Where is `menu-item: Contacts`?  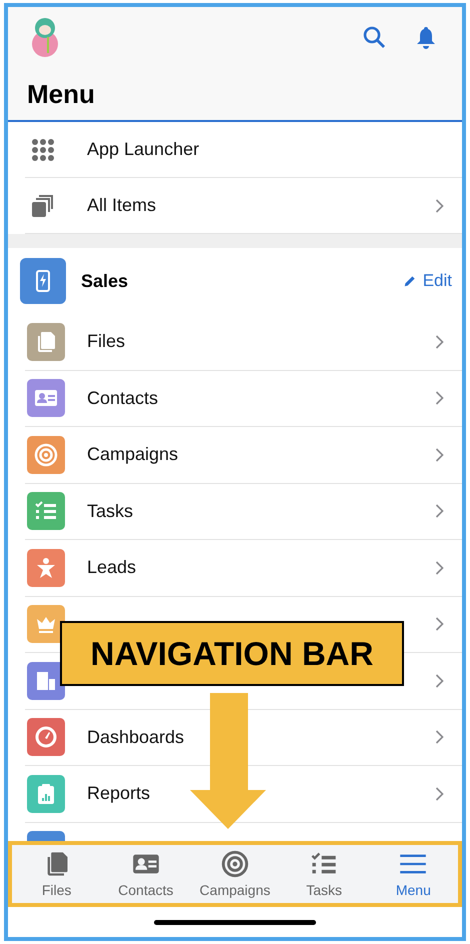
menu-item: Contacts is located at coordinates (243, 398).